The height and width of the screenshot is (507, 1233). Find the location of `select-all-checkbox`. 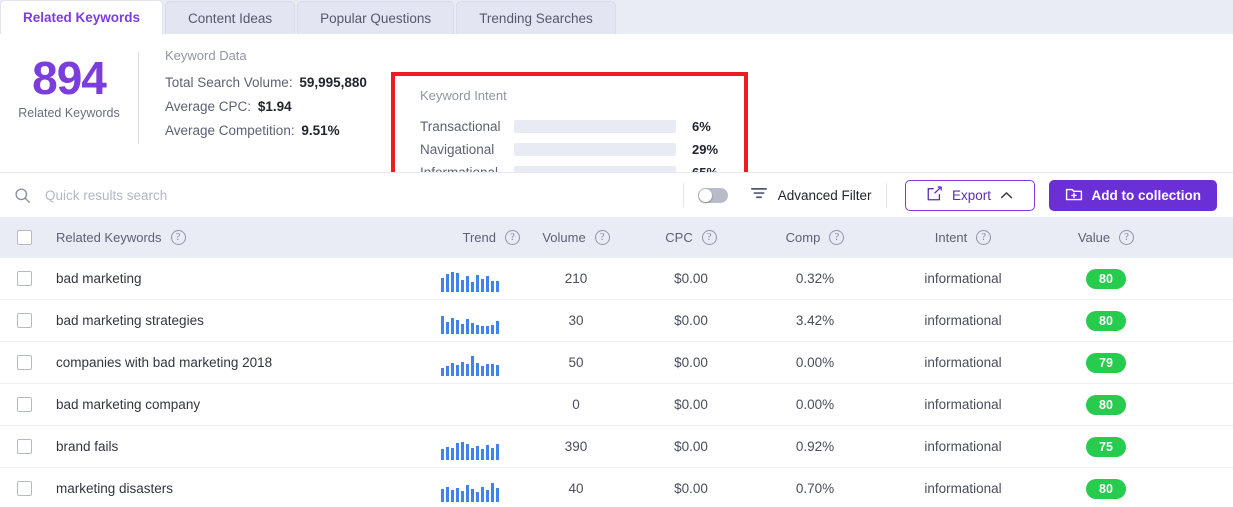

select-all-checkbox is located at coordinates (24, 237).